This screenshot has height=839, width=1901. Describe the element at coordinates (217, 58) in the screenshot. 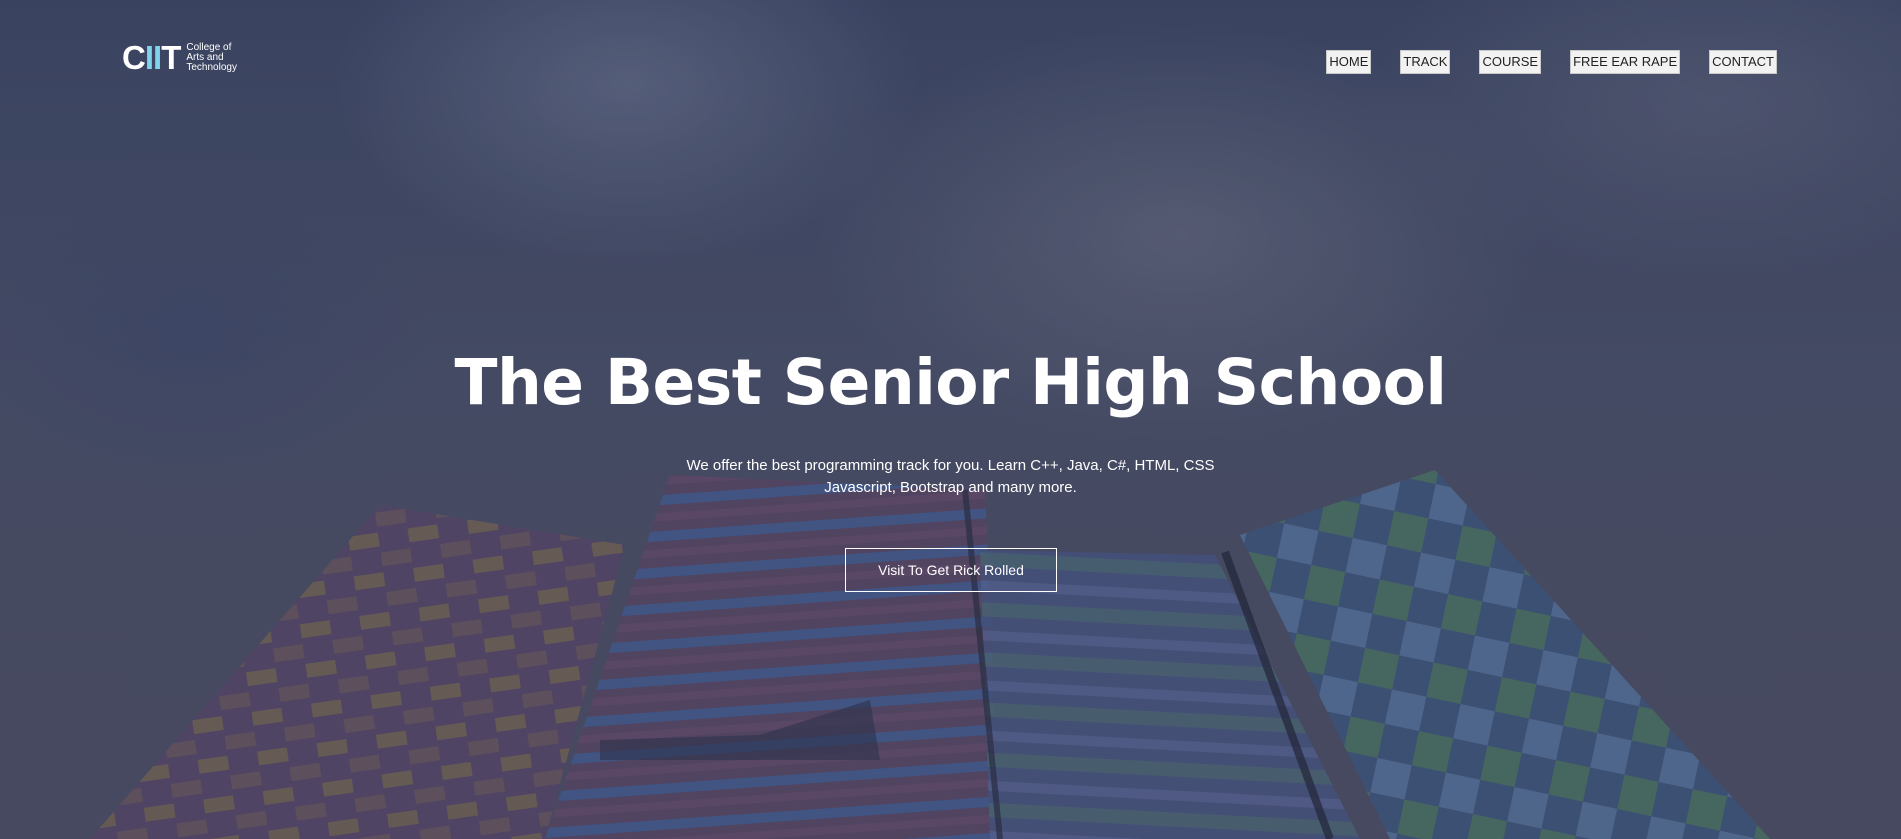

I see `logo-text: College of Arts and Technology` at that location.